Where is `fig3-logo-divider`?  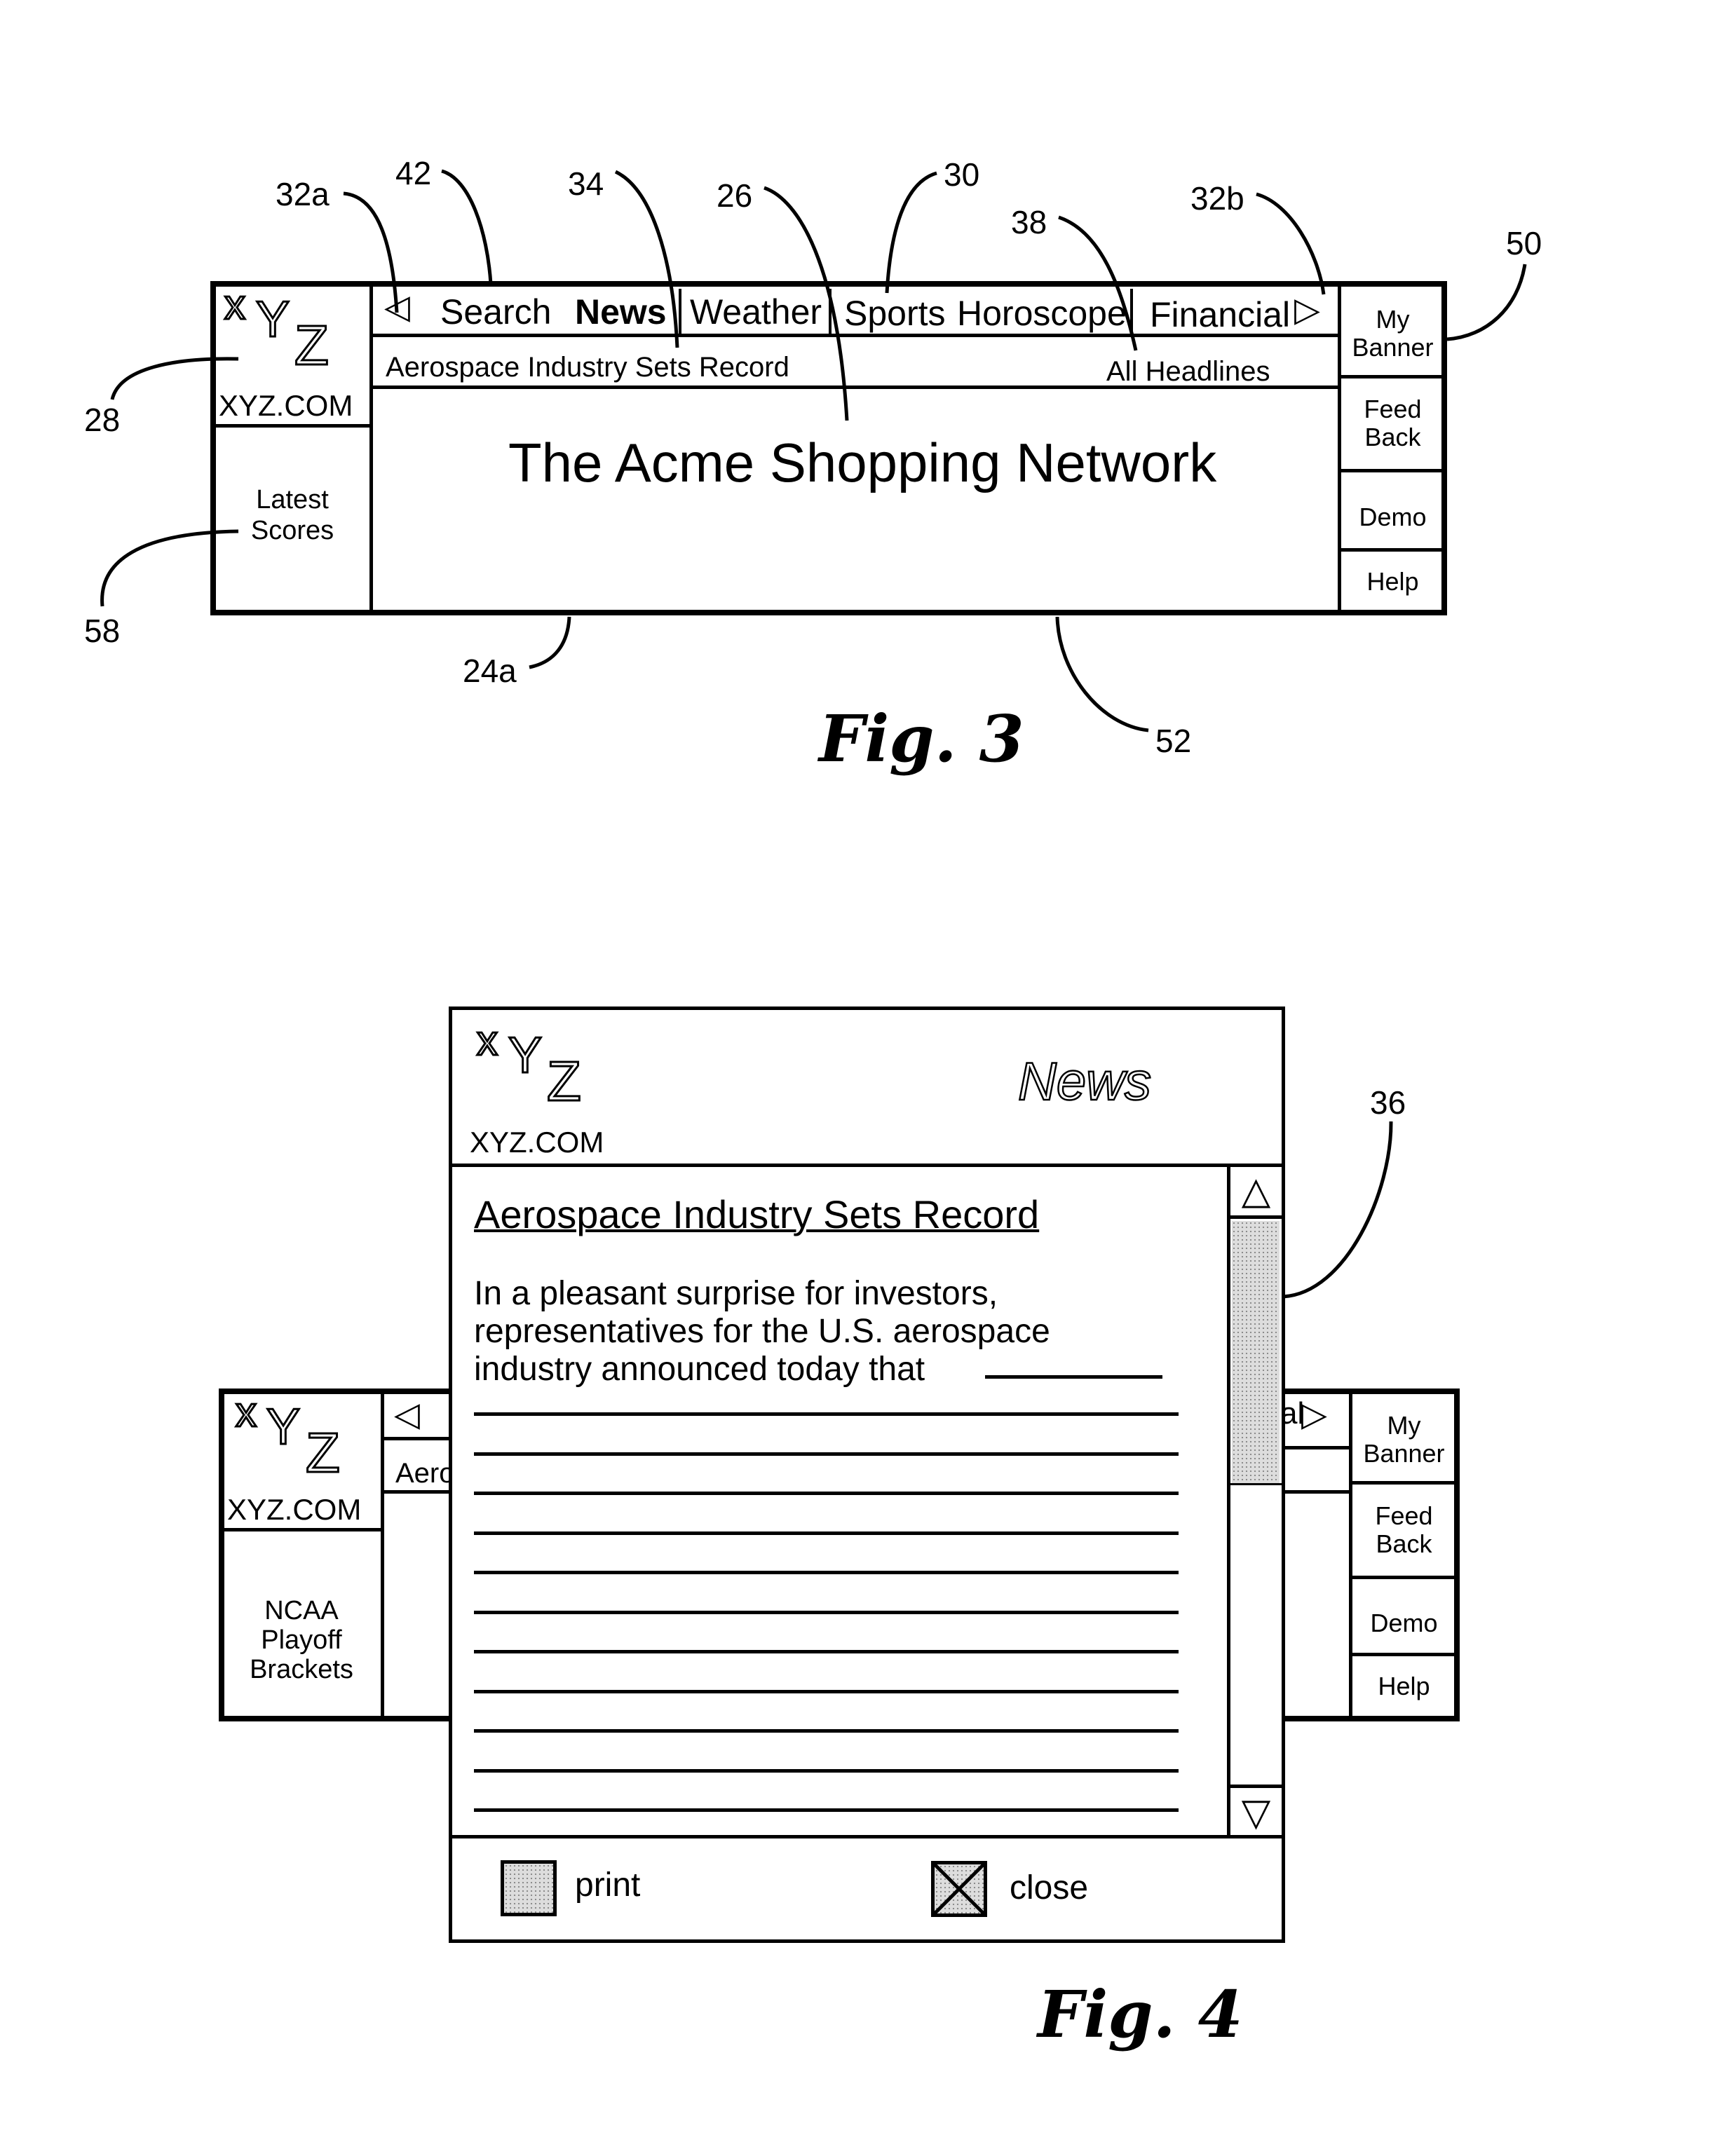 fig3-logo-divider is located at coordinates (293, 426).